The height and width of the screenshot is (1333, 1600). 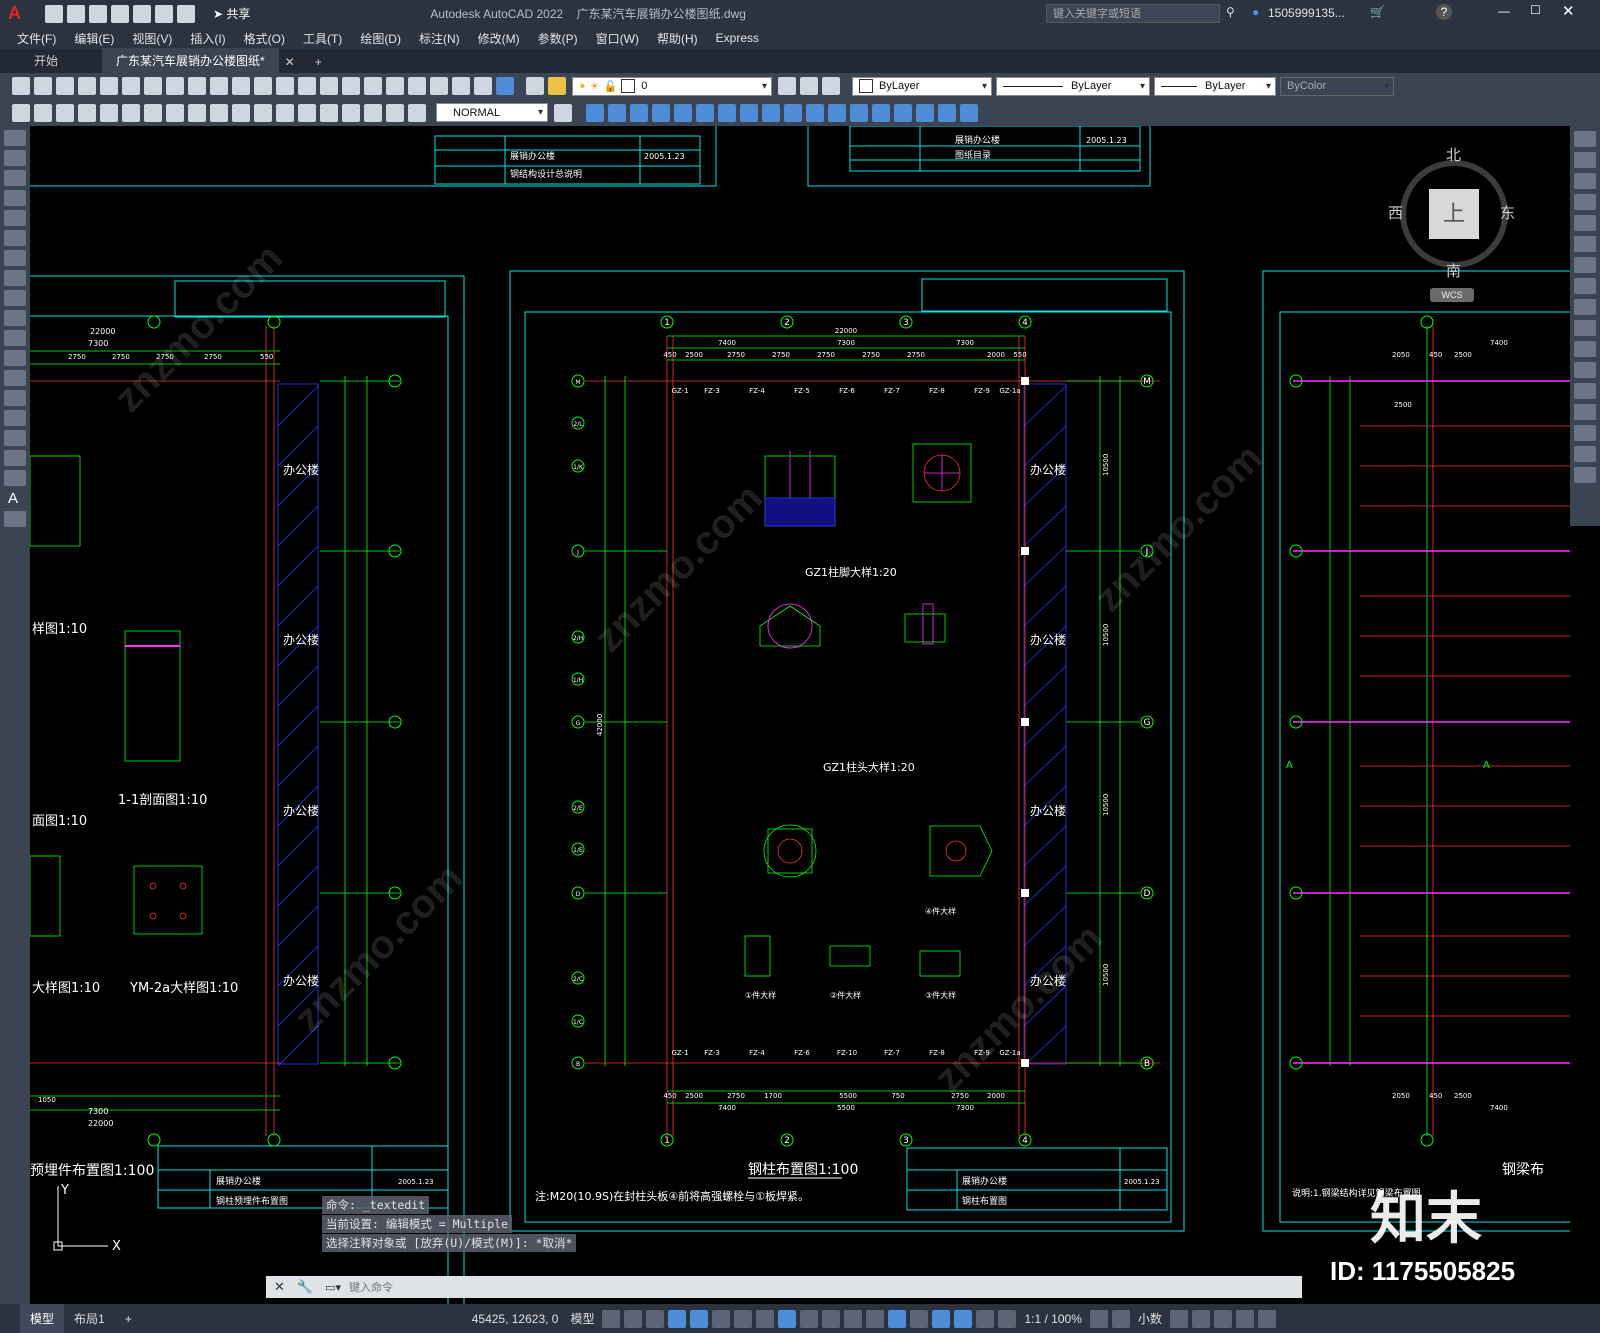 I want to click on cart-icon: 🛒, so click(x=1377, y=12).